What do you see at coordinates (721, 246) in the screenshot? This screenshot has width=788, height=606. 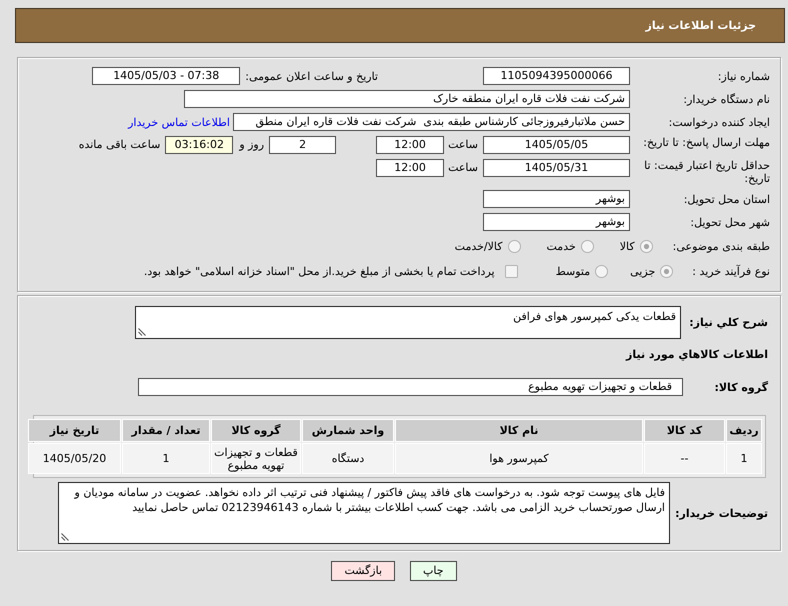 I see `field-label: طبقه بندی موضوعی:` at bounding box center [721, 246].